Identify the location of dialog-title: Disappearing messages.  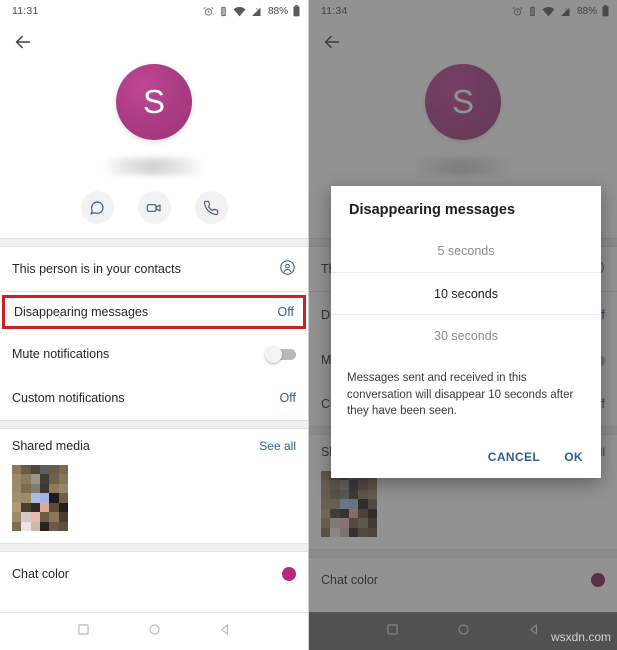
(432, 210).